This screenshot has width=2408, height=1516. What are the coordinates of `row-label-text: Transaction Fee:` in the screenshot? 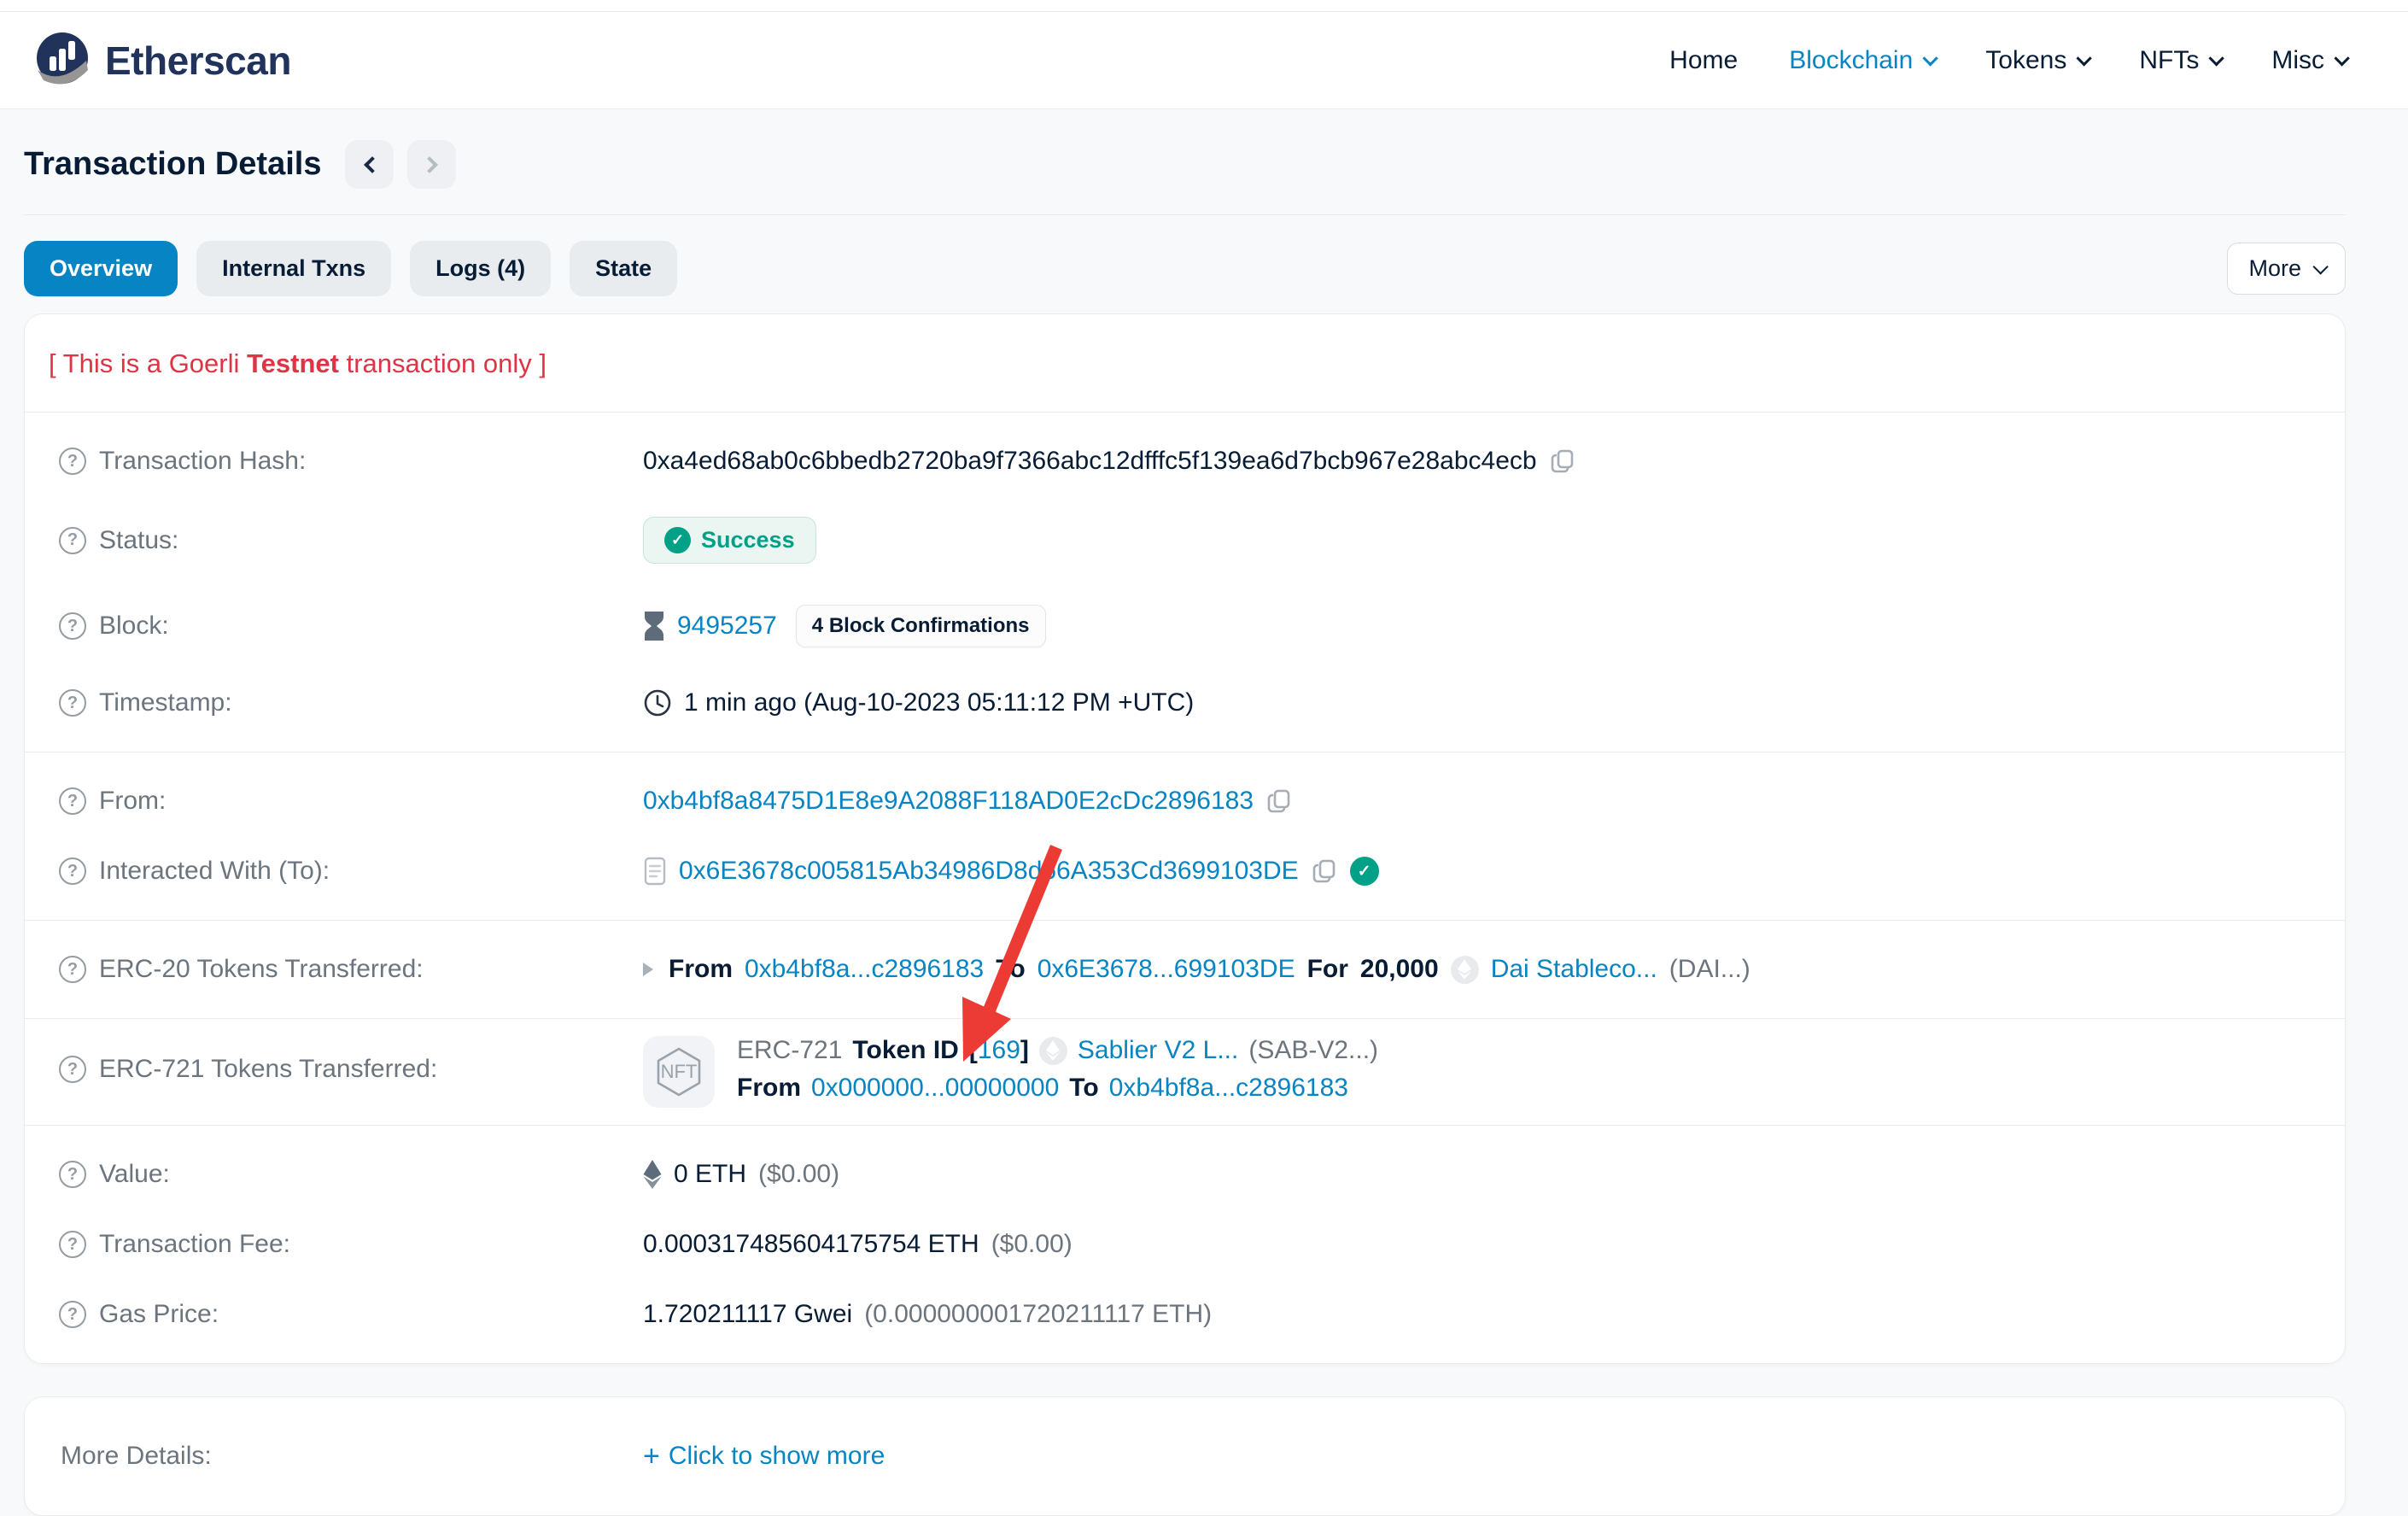 It's located at (194, 1244).